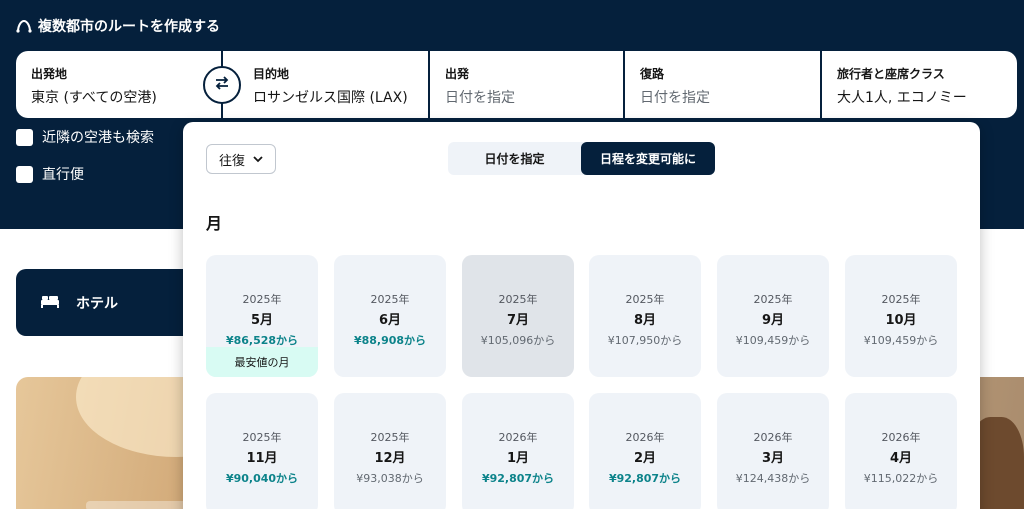  Describe the element at coordinates (518, 320) in the screenshot. I see `month-name: 7月` at that location.